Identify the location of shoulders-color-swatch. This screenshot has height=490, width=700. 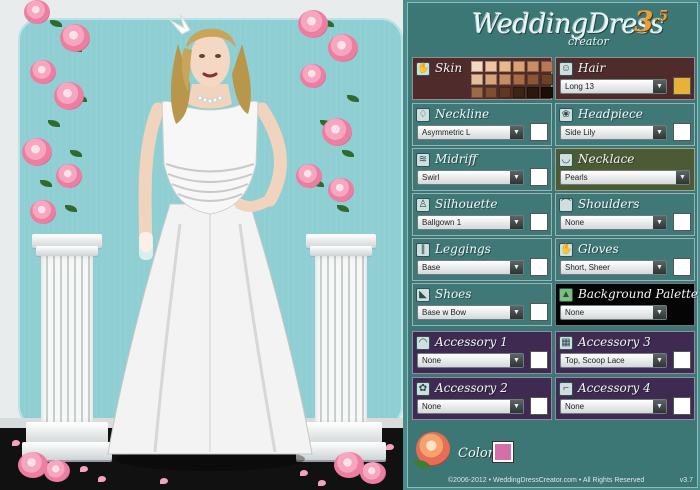
(682, 222).